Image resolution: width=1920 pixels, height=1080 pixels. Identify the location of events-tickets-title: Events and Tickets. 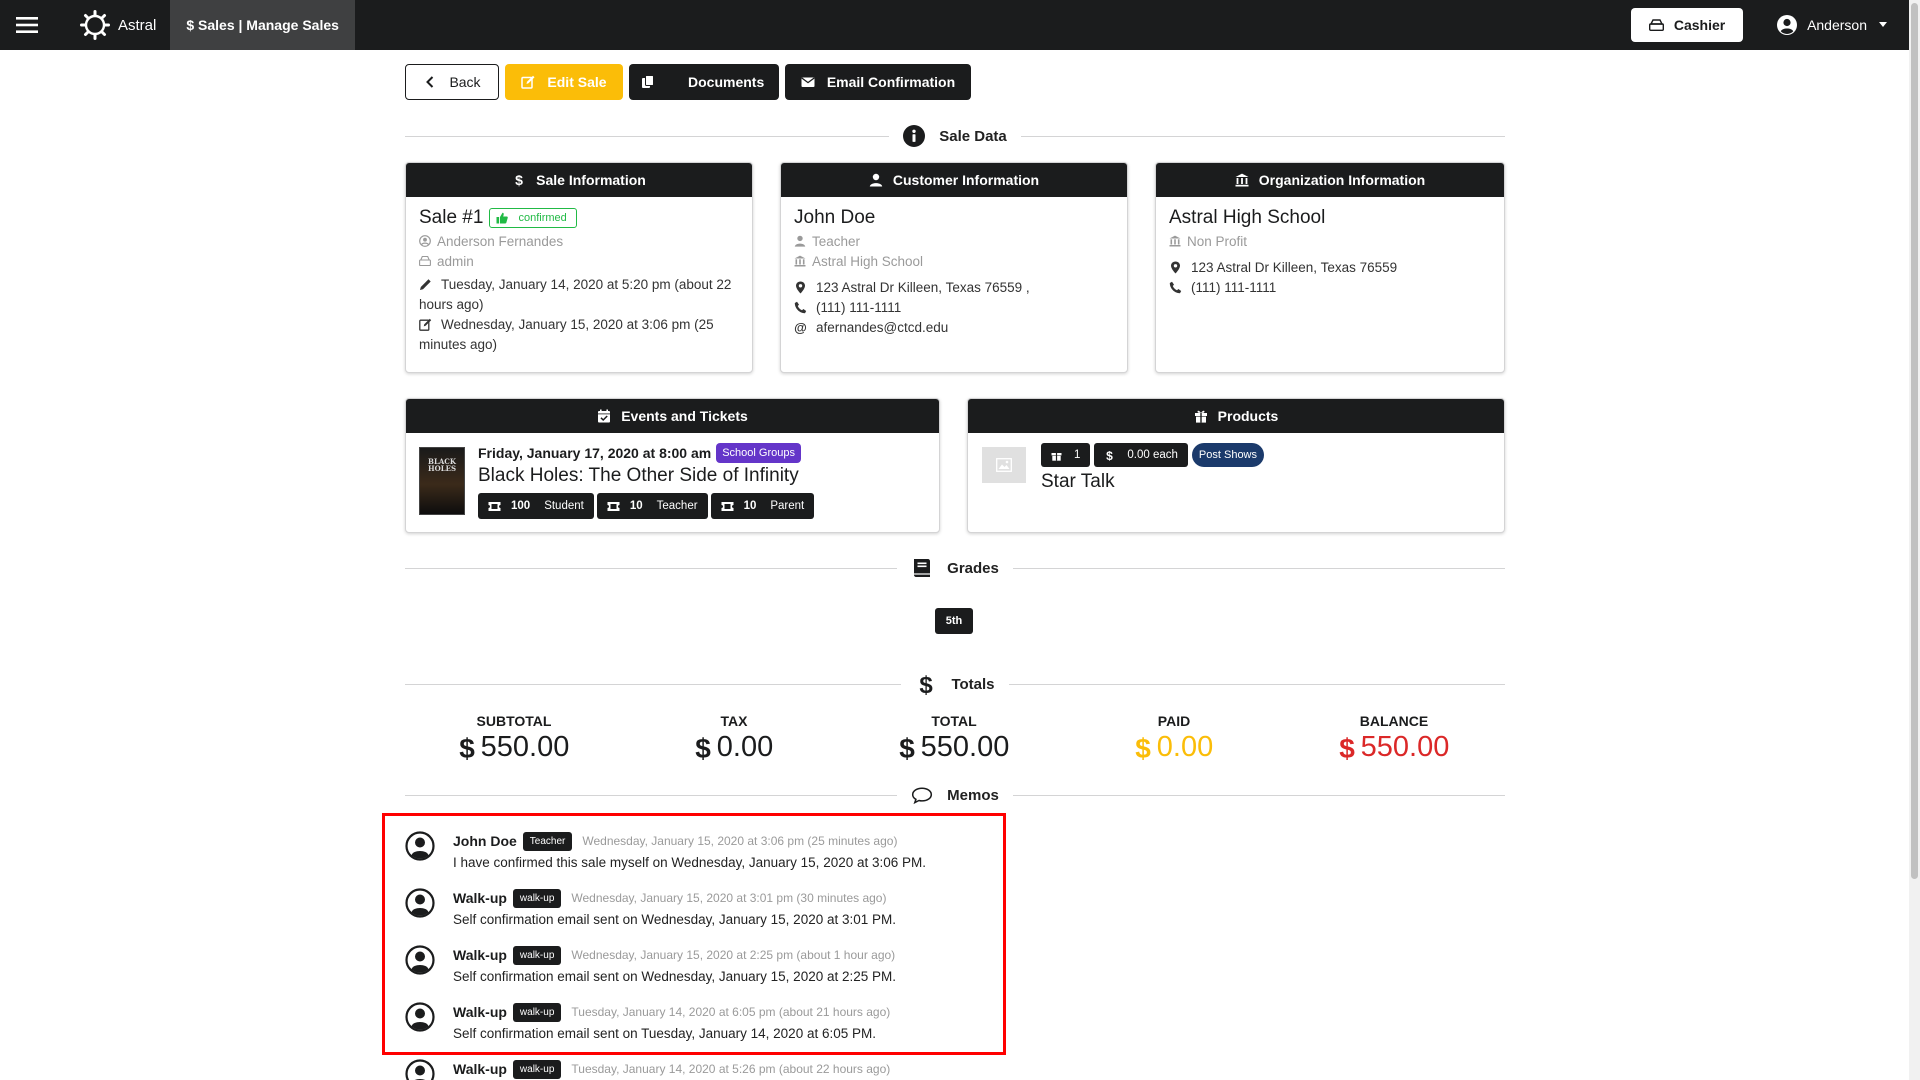
(684, 416).